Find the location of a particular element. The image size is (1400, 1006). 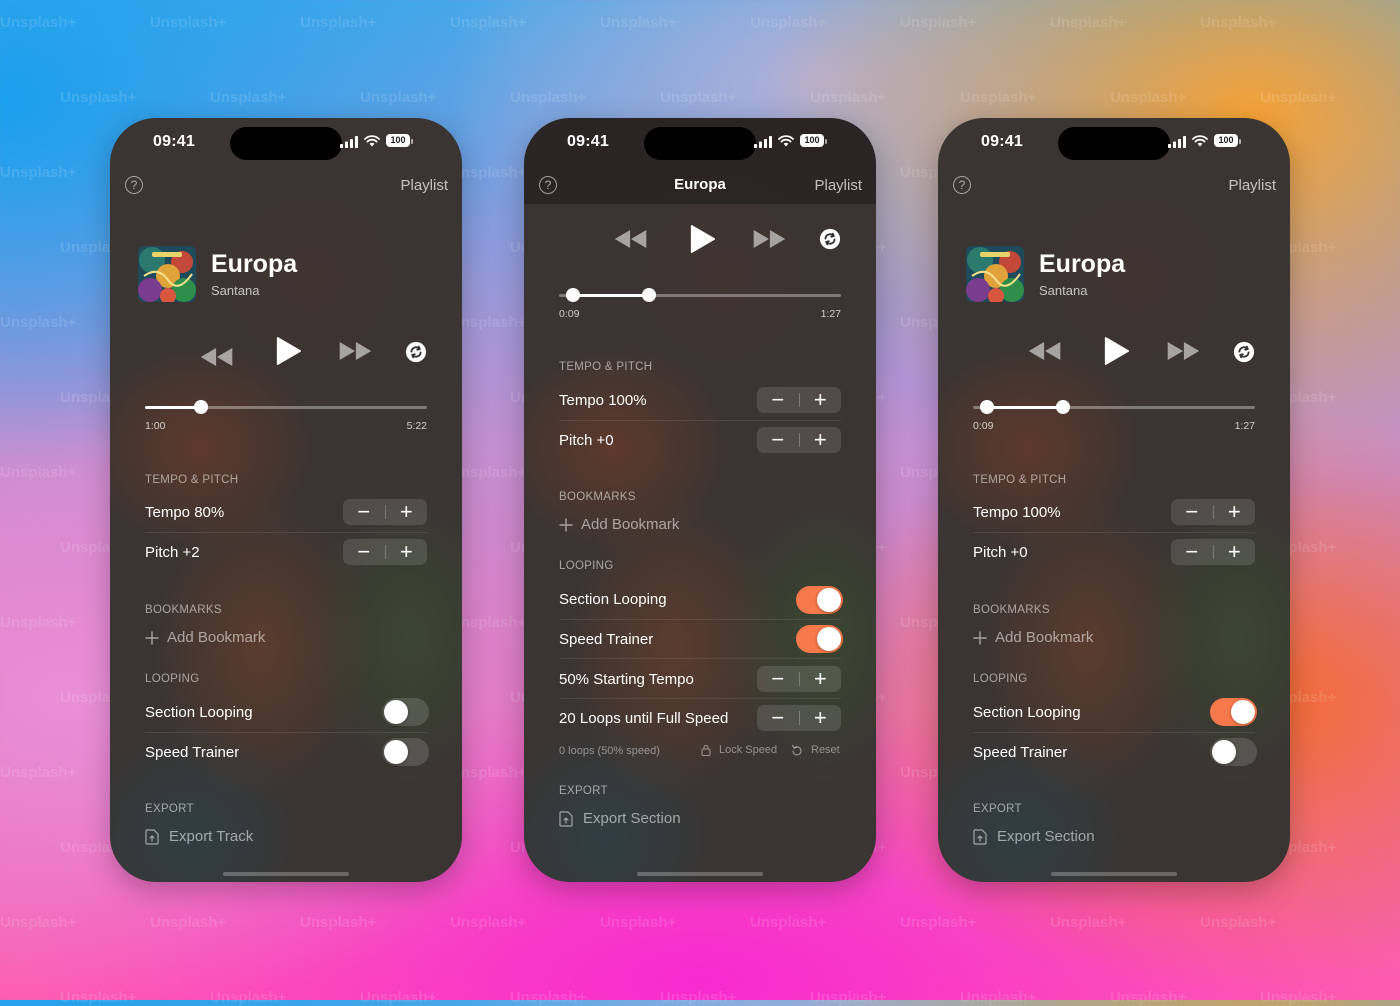

toggle-knob is located at coordinates (396, 752).